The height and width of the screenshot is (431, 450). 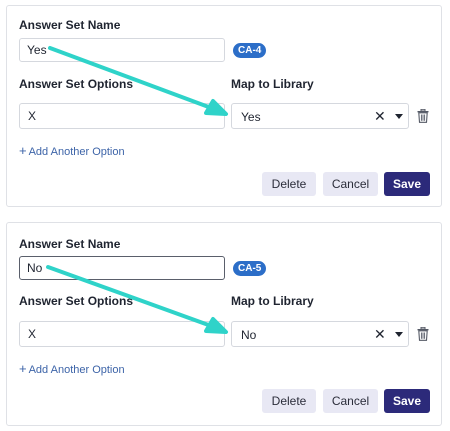 I want to click on library-select: No ✕, so click(x=320, y=334).